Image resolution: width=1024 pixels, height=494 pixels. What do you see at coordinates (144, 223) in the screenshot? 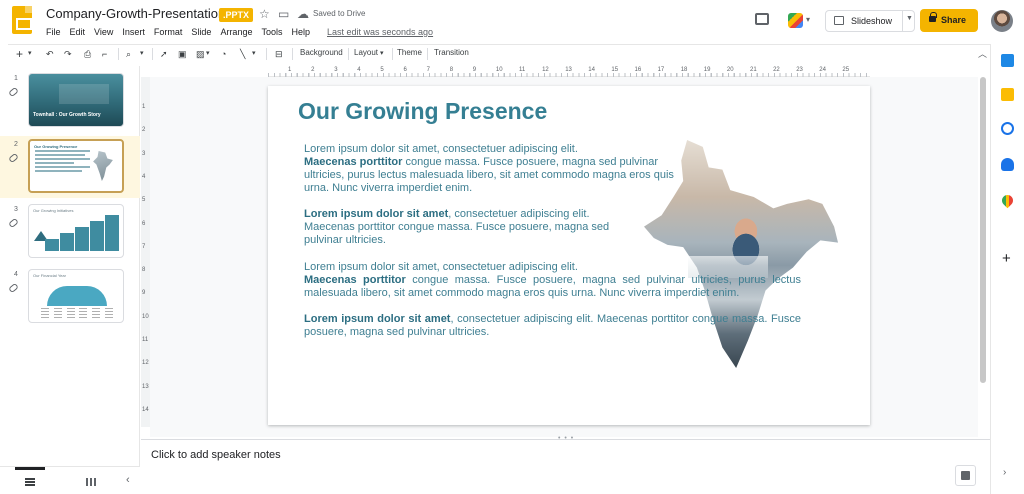
I see `ruler-number: 6` at bounding box center [144, 223].